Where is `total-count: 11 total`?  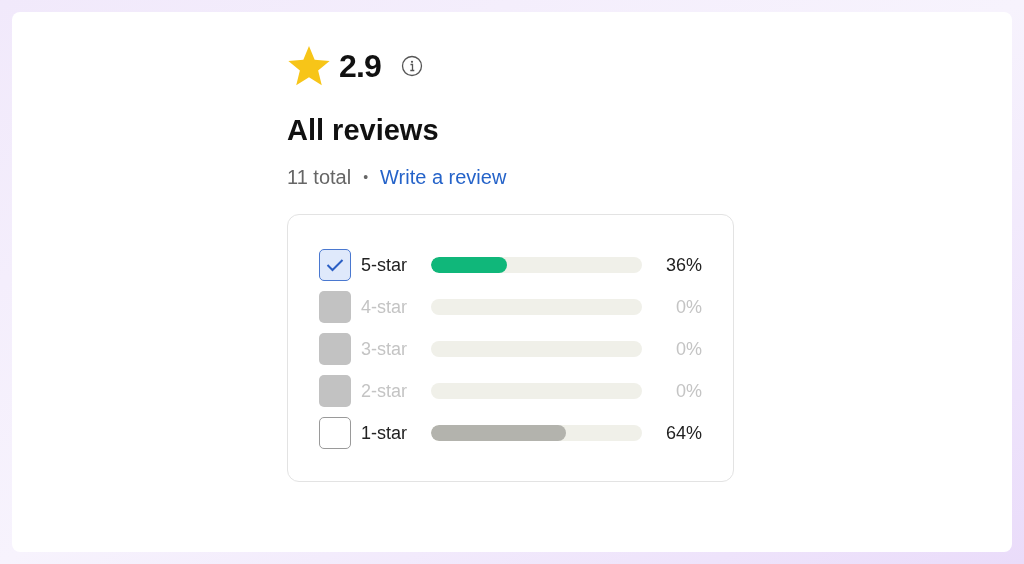 total-count: 11 total is located at coordinates (319, 178).